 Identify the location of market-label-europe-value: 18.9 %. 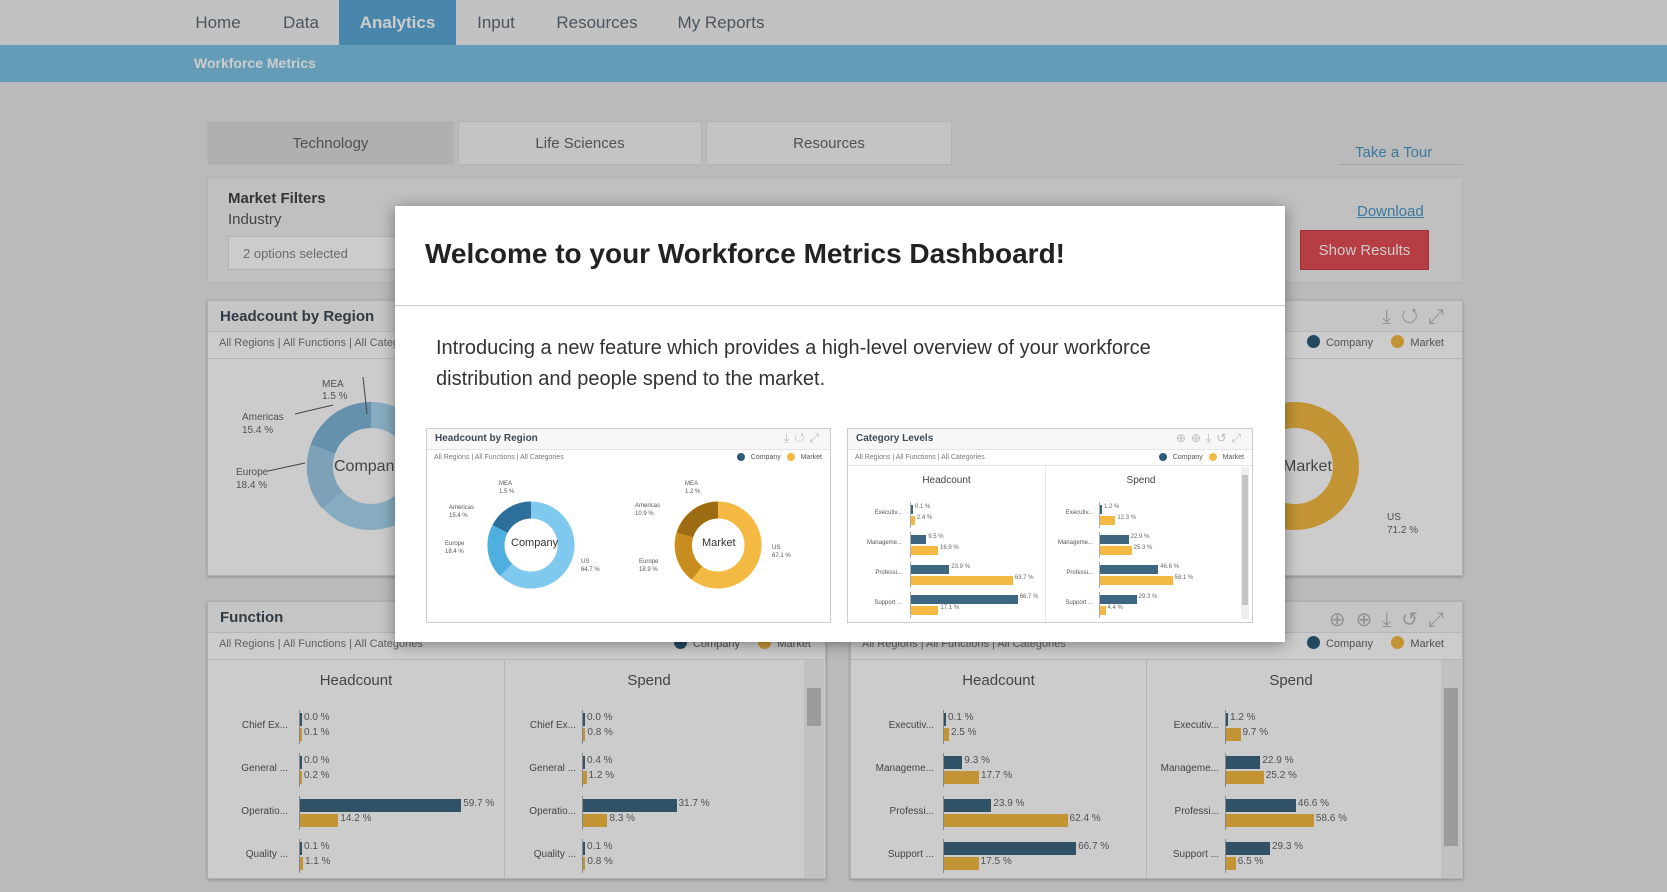
(648, 570).